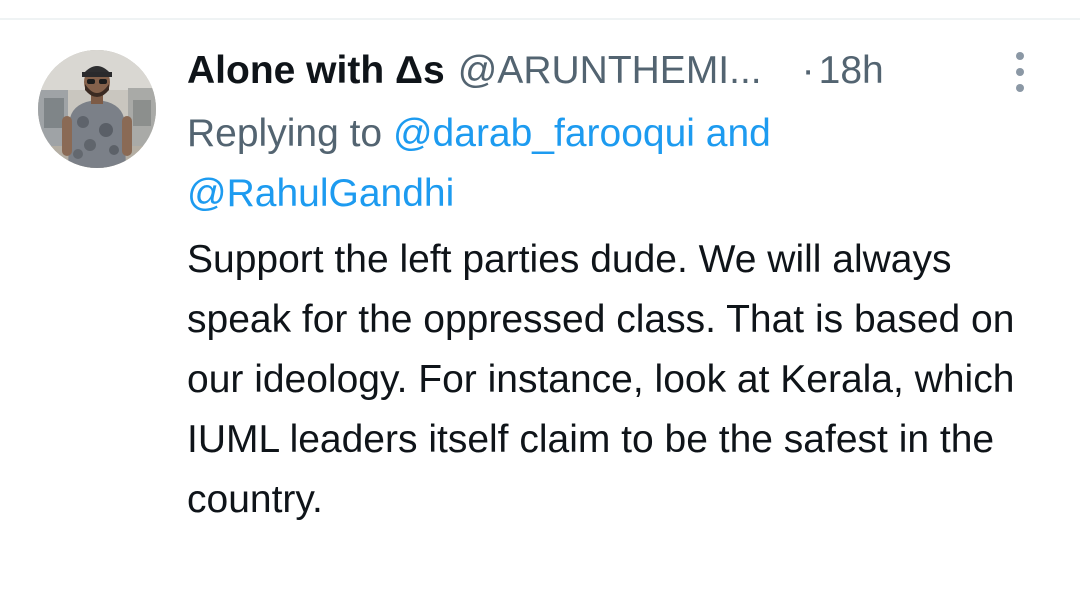  What do you see at coordinates (738, 133) in the screenshot?
I see `reply-conjunction: and` at bounding box center [738, 133].